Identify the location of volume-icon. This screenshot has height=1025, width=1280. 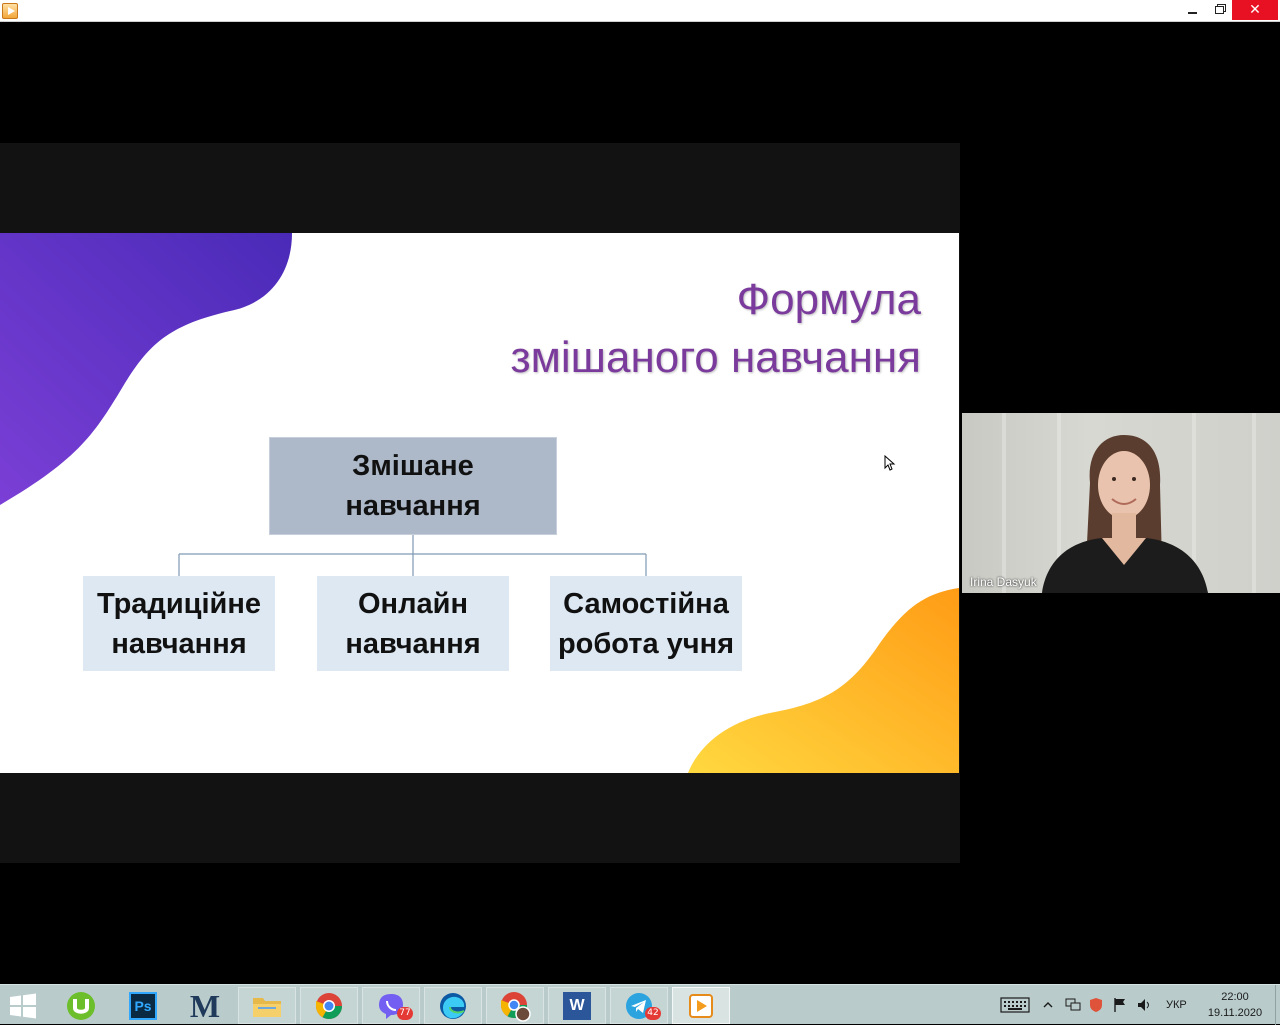
(1145, 1005).